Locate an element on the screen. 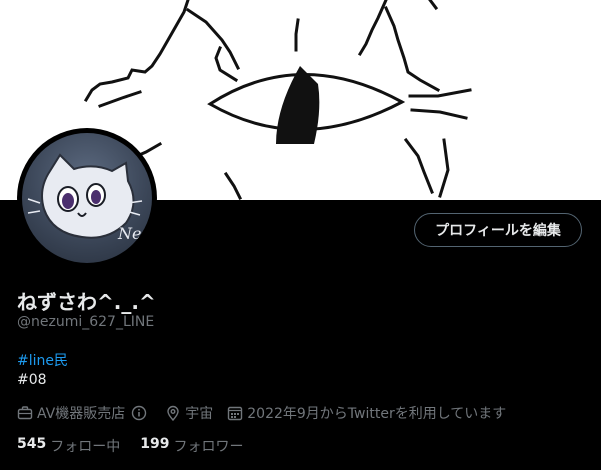  avatar-signature: Ne is located at coordinates (129, 233).